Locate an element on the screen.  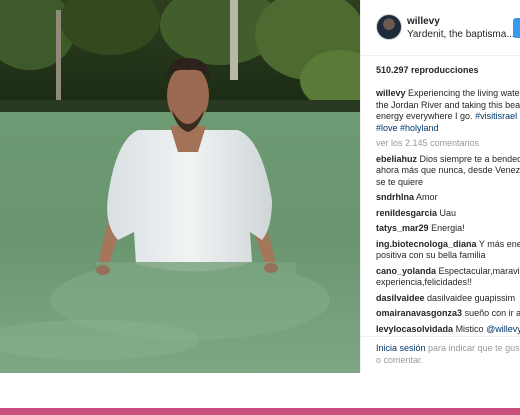
caption-text-2: the Jordan River and taking this bea is located at coordinates (448, 104).